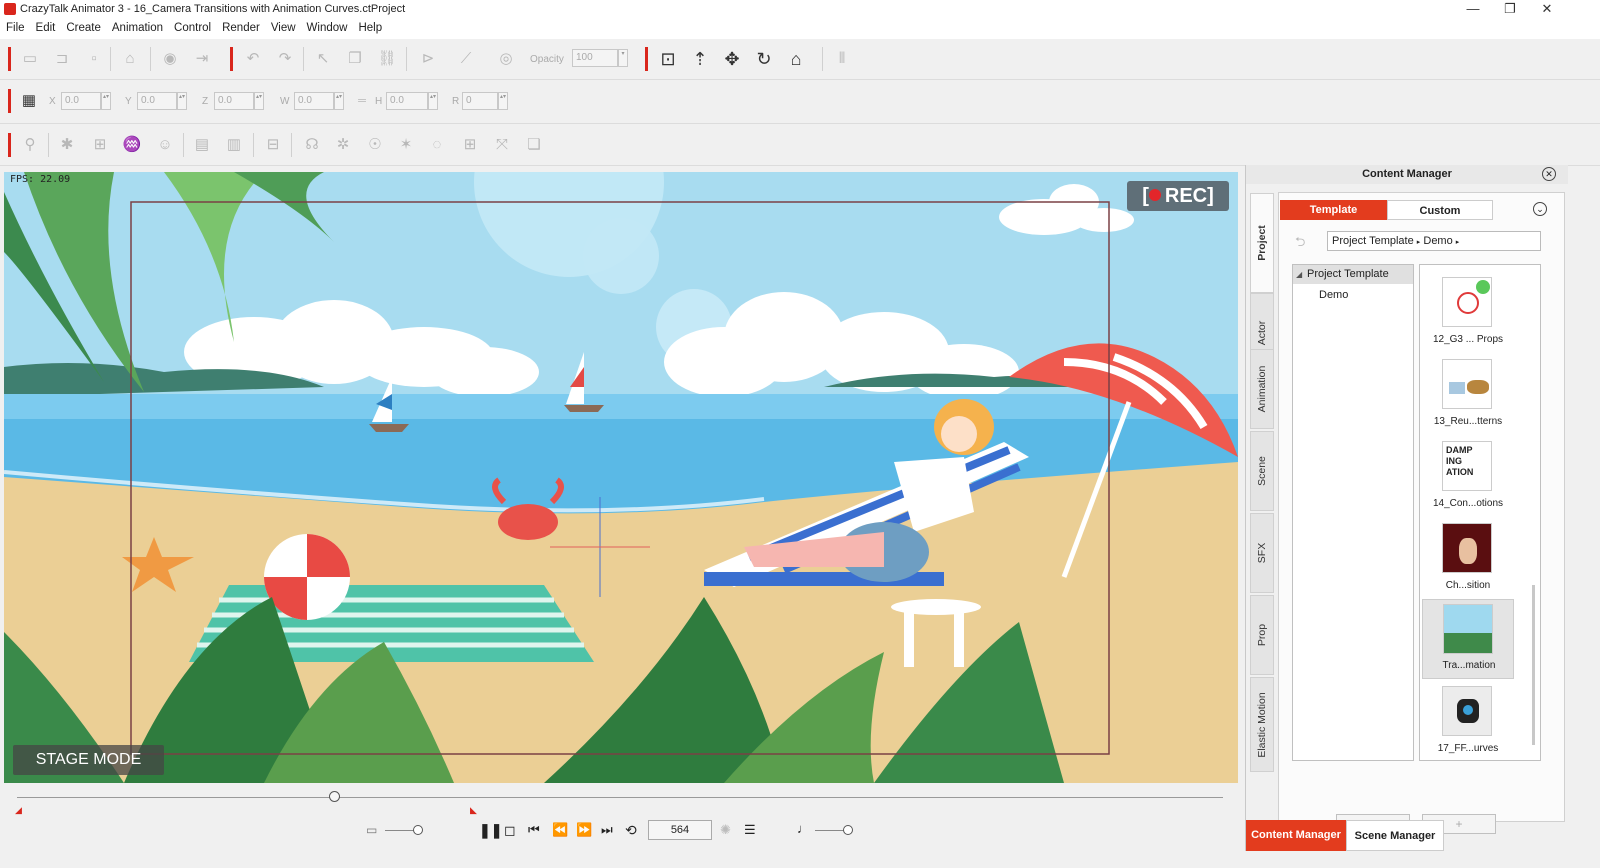  I want to click on first-frame-icon: ⏮, so click(534, 830).